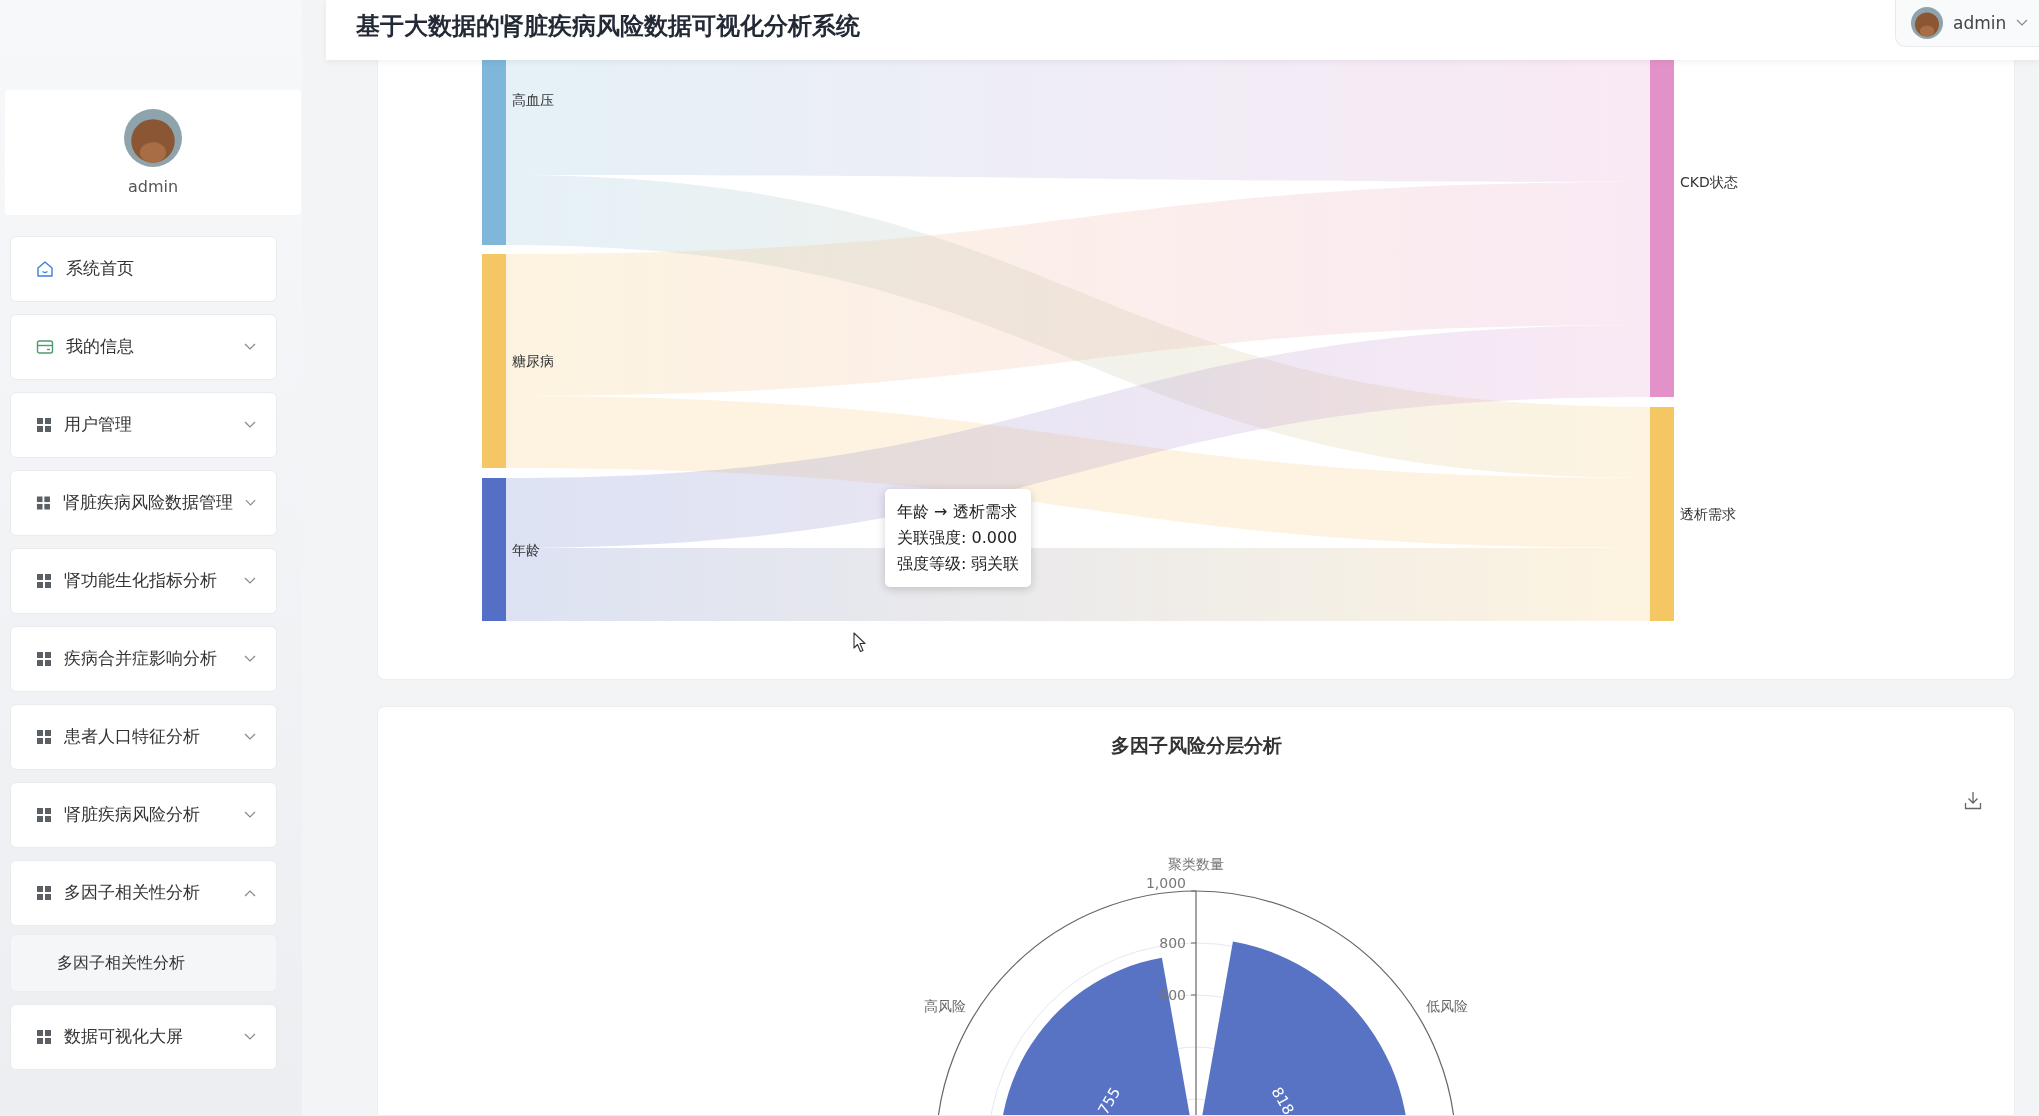 This screenshot has height=1116, width=2039. I want to click on user-name: admin, so click(153, 186).